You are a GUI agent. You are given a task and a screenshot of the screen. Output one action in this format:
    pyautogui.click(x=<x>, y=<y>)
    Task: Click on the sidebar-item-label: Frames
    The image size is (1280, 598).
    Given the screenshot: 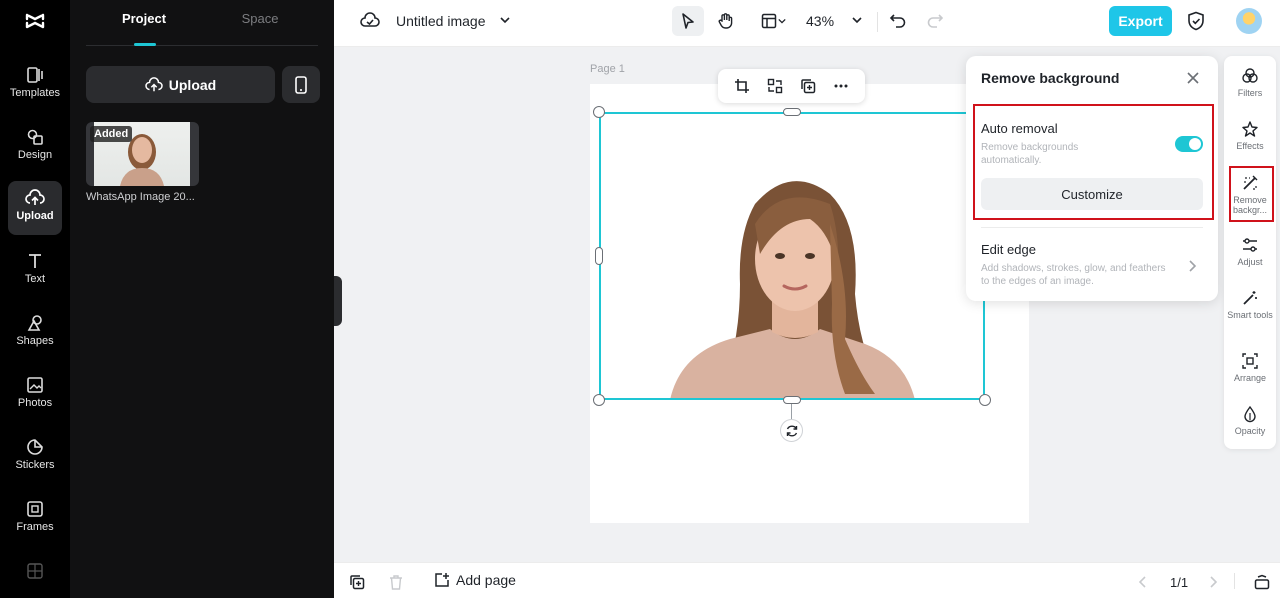 What is the action you would take?
    pyautogui.click(x=35, y=527)
    